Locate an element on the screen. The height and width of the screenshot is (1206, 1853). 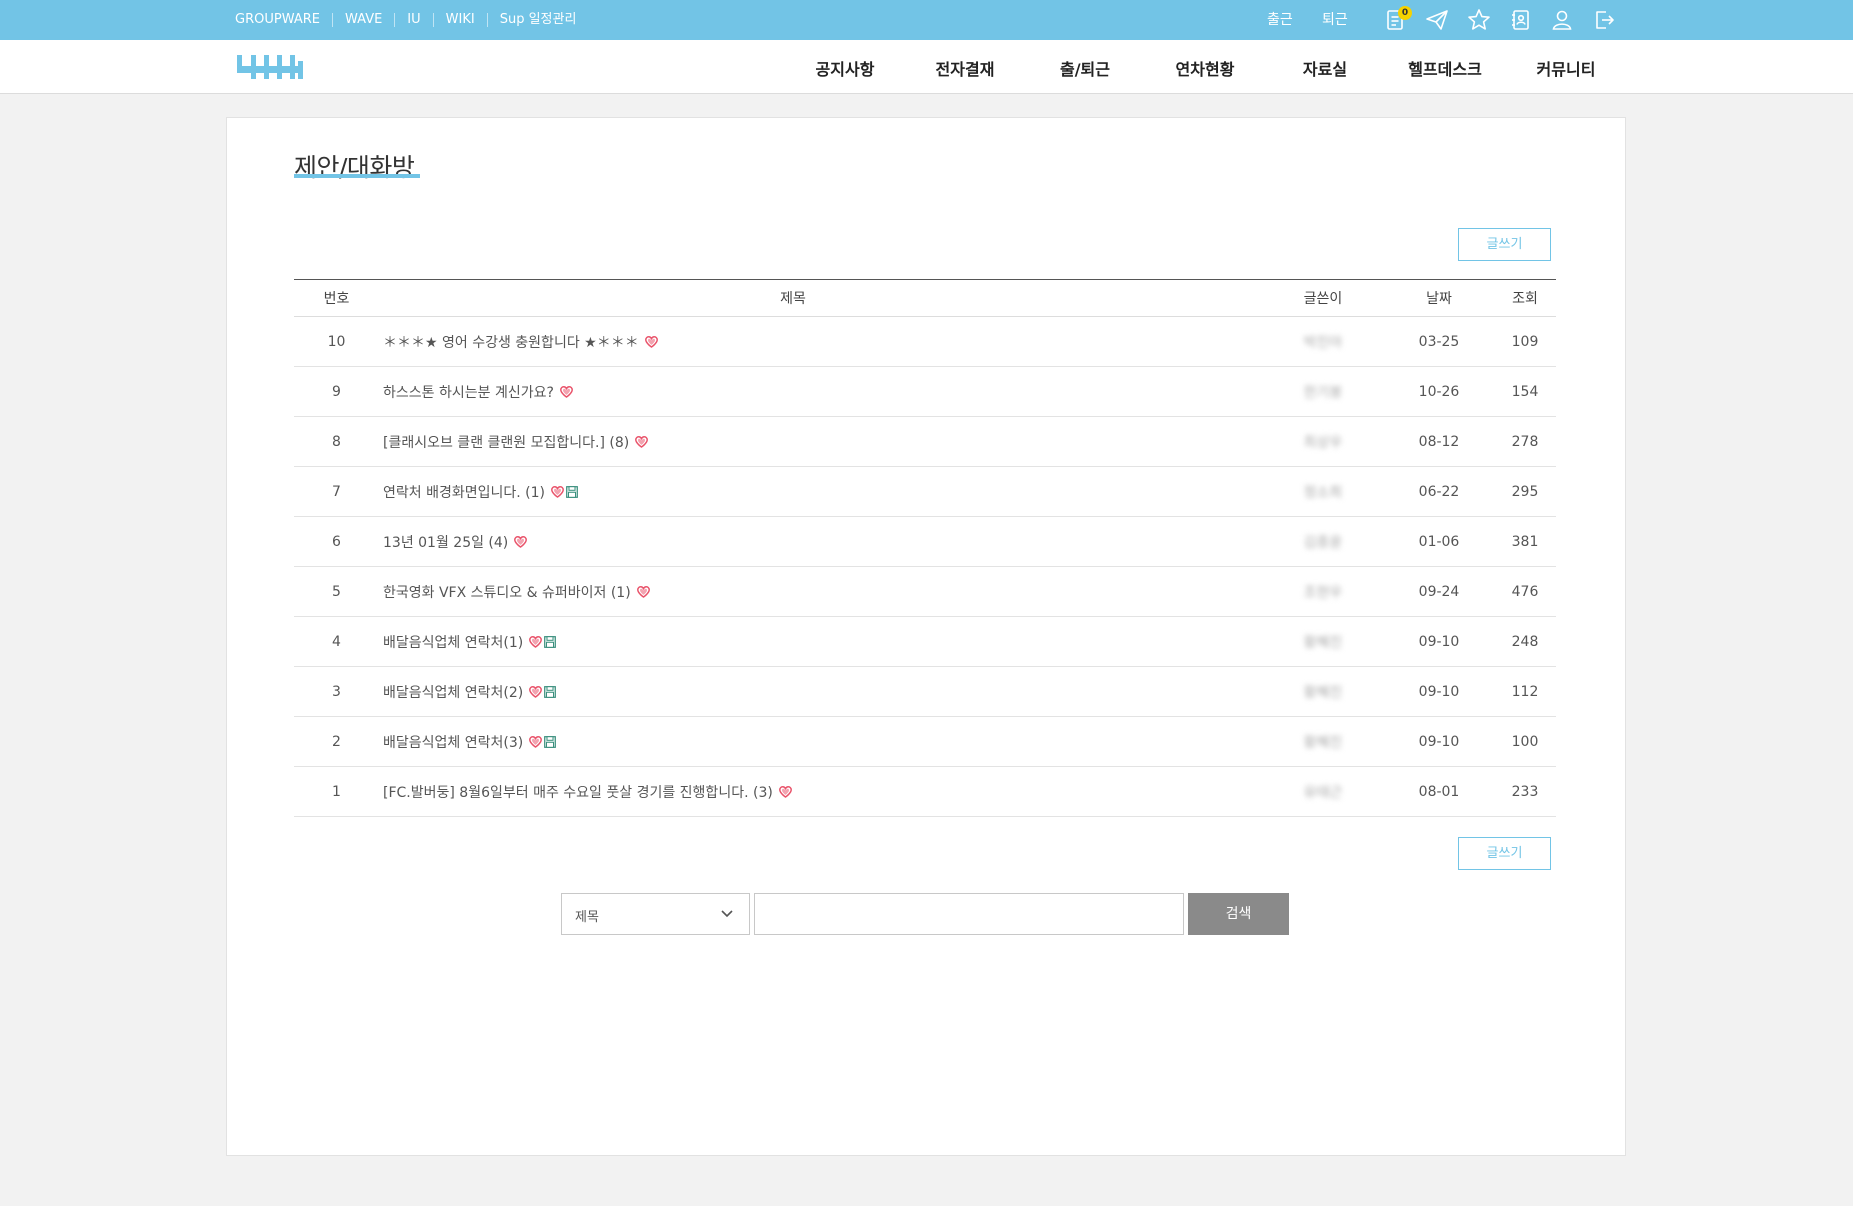
table-row: 7 연락처 배경화면입니다. (1) 정소희 06-22 295 is located at coordinates (925, 492).